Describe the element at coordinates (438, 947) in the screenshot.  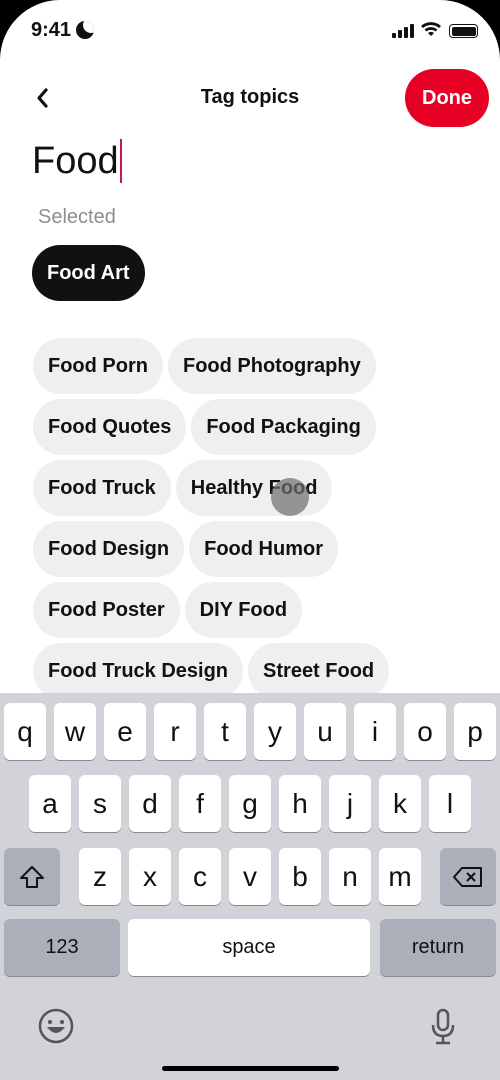
I see `return-key: return` at that location.